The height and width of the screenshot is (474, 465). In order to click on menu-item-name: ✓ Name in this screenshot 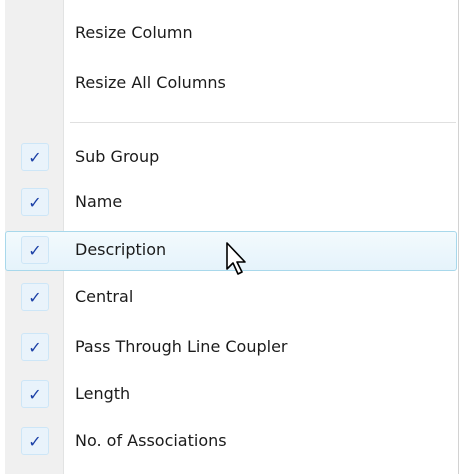, I will do `click(231, 203)`.